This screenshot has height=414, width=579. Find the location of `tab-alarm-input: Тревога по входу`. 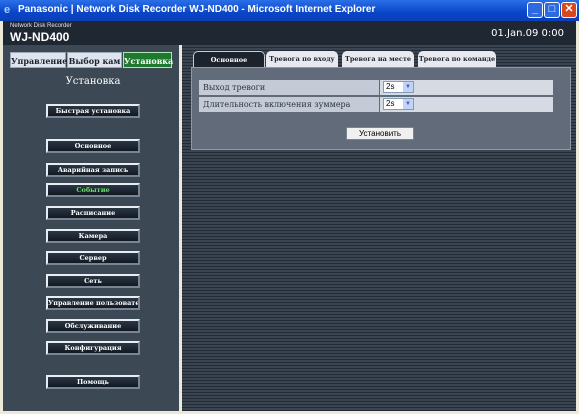

tab-alarm-input: Тревога по входу is located at coordinates (302, 59).